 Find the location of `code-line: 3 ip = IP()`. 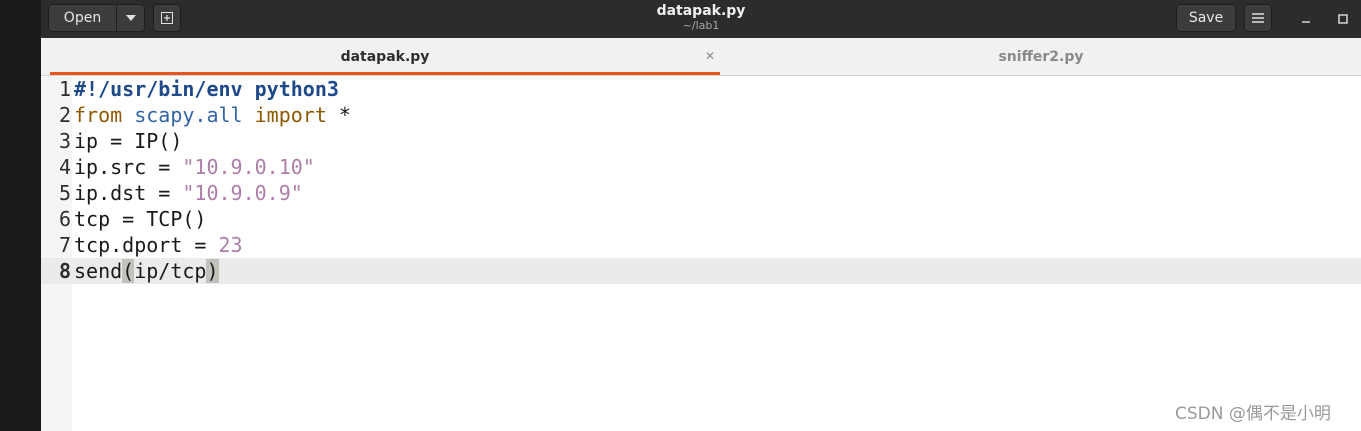

code-line: 3 ip = IP() is located at coordinates (701, 141).